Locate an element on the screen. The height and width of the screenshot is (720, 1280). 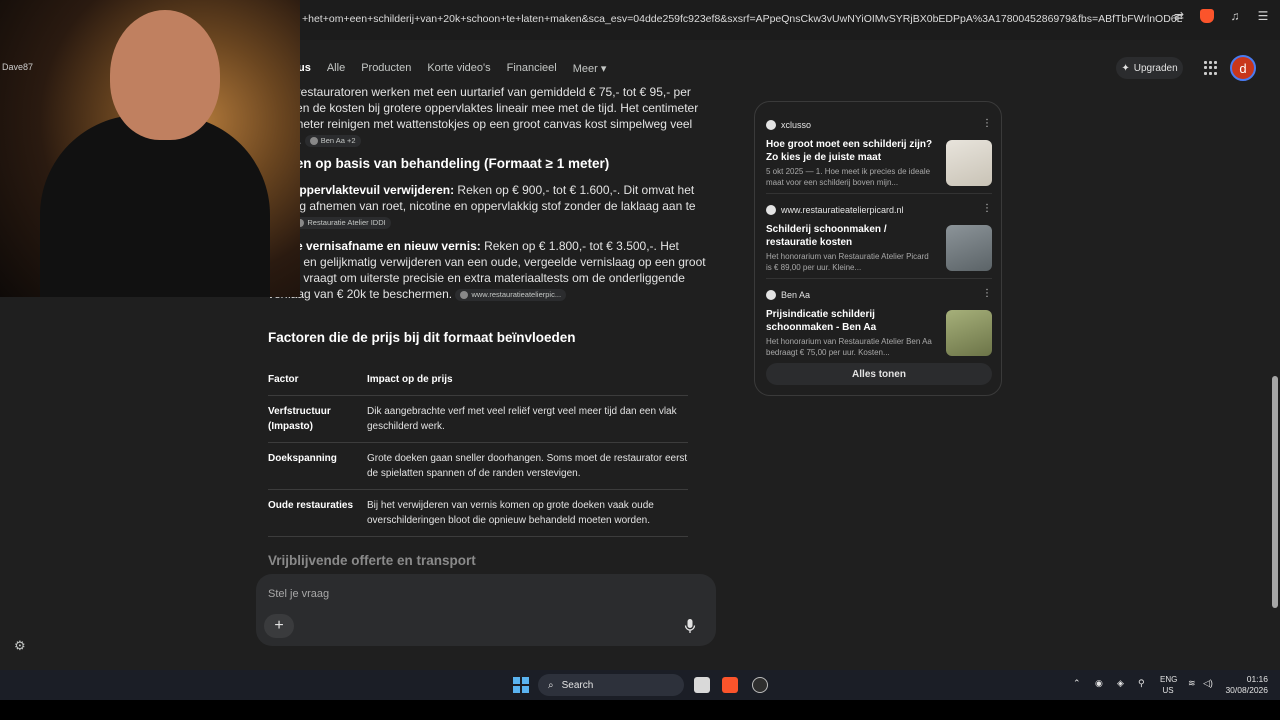
wifi-icon: ≋ is located at coordinates (1192, 683).